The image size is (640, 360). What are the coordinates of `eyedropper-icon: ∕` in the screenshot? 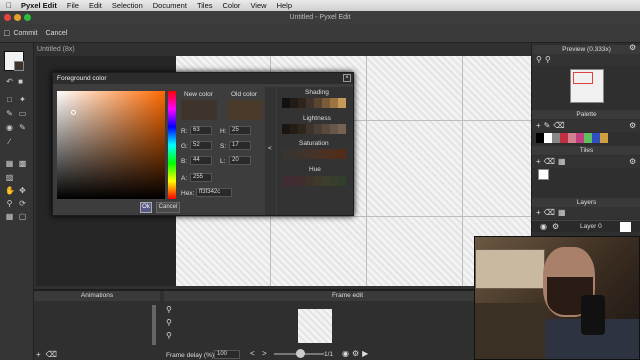 It's located at (9, 141).